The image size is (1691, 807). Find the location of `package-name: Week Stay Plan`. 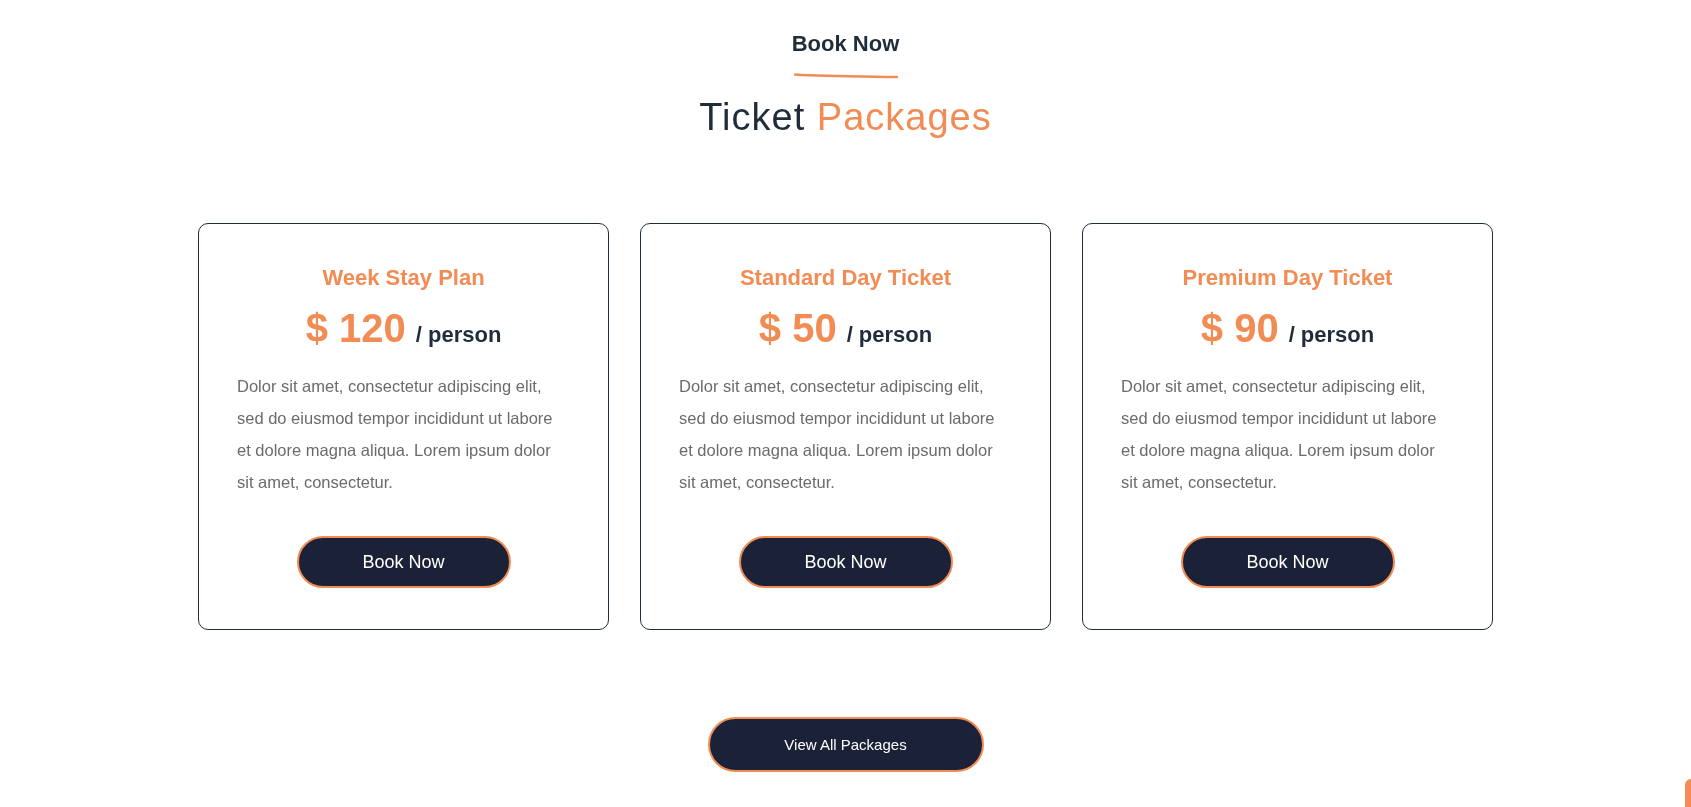

package-name: Week Stay Plan is located at coordinates (403, 278).